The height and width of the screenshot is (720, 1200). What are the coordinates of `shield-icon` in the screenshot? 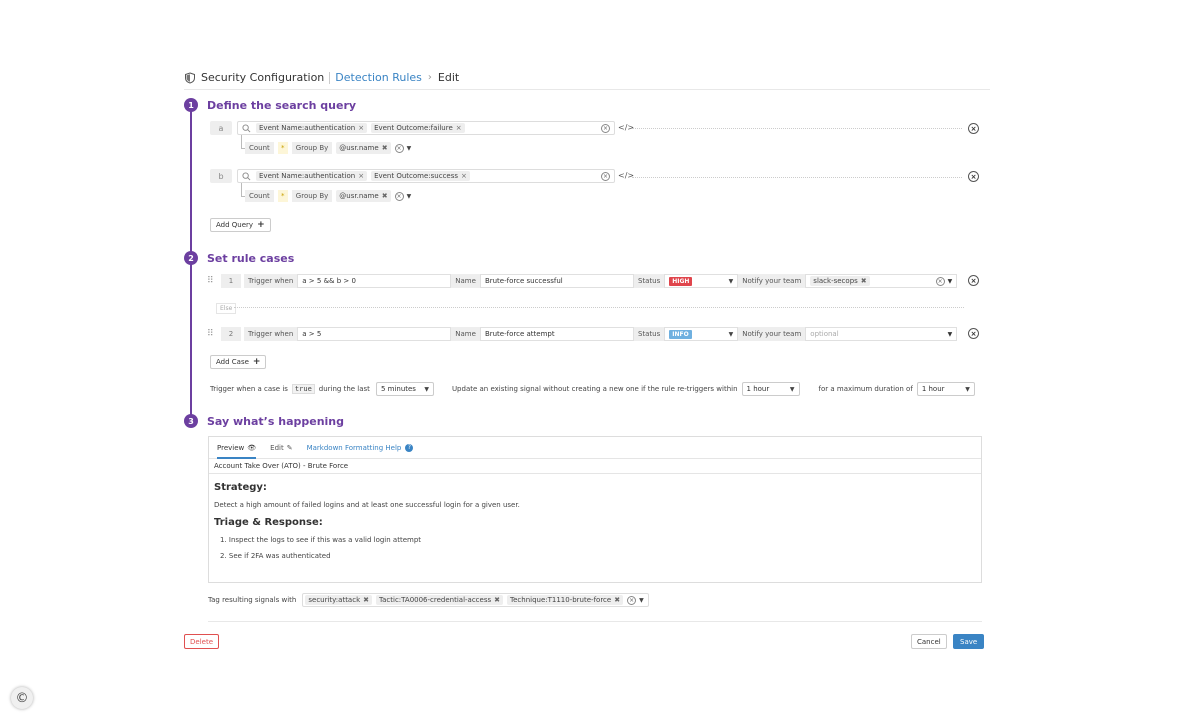 It's located at (190, 77).